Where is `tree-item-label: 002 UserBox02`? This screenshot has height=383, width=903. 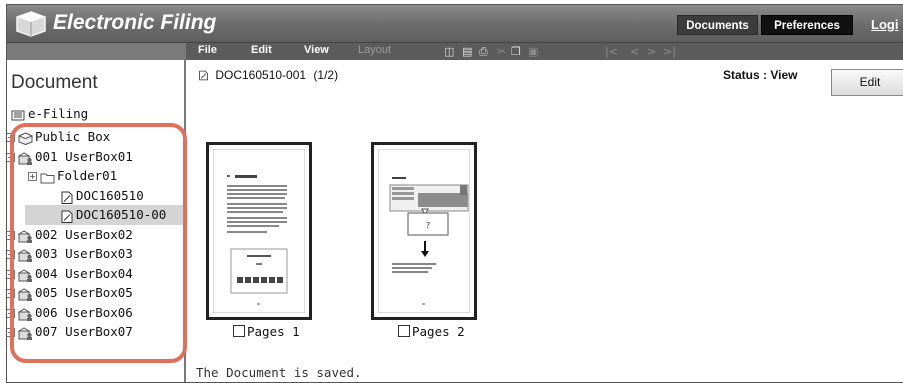 tree-item-label: 002 UserBox02 is located at coordinates (84, 234).